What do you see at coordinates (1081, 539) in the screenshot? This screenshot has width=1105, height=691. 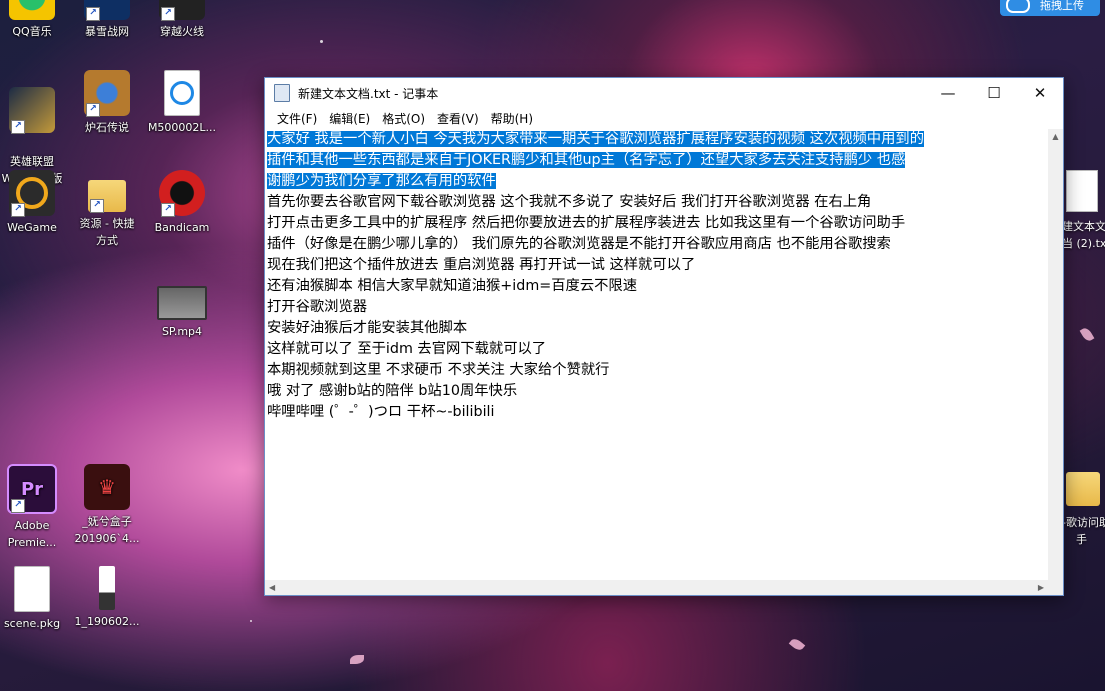 I see `desktop-icon-label: 手` at bounding box center [1081, 539].